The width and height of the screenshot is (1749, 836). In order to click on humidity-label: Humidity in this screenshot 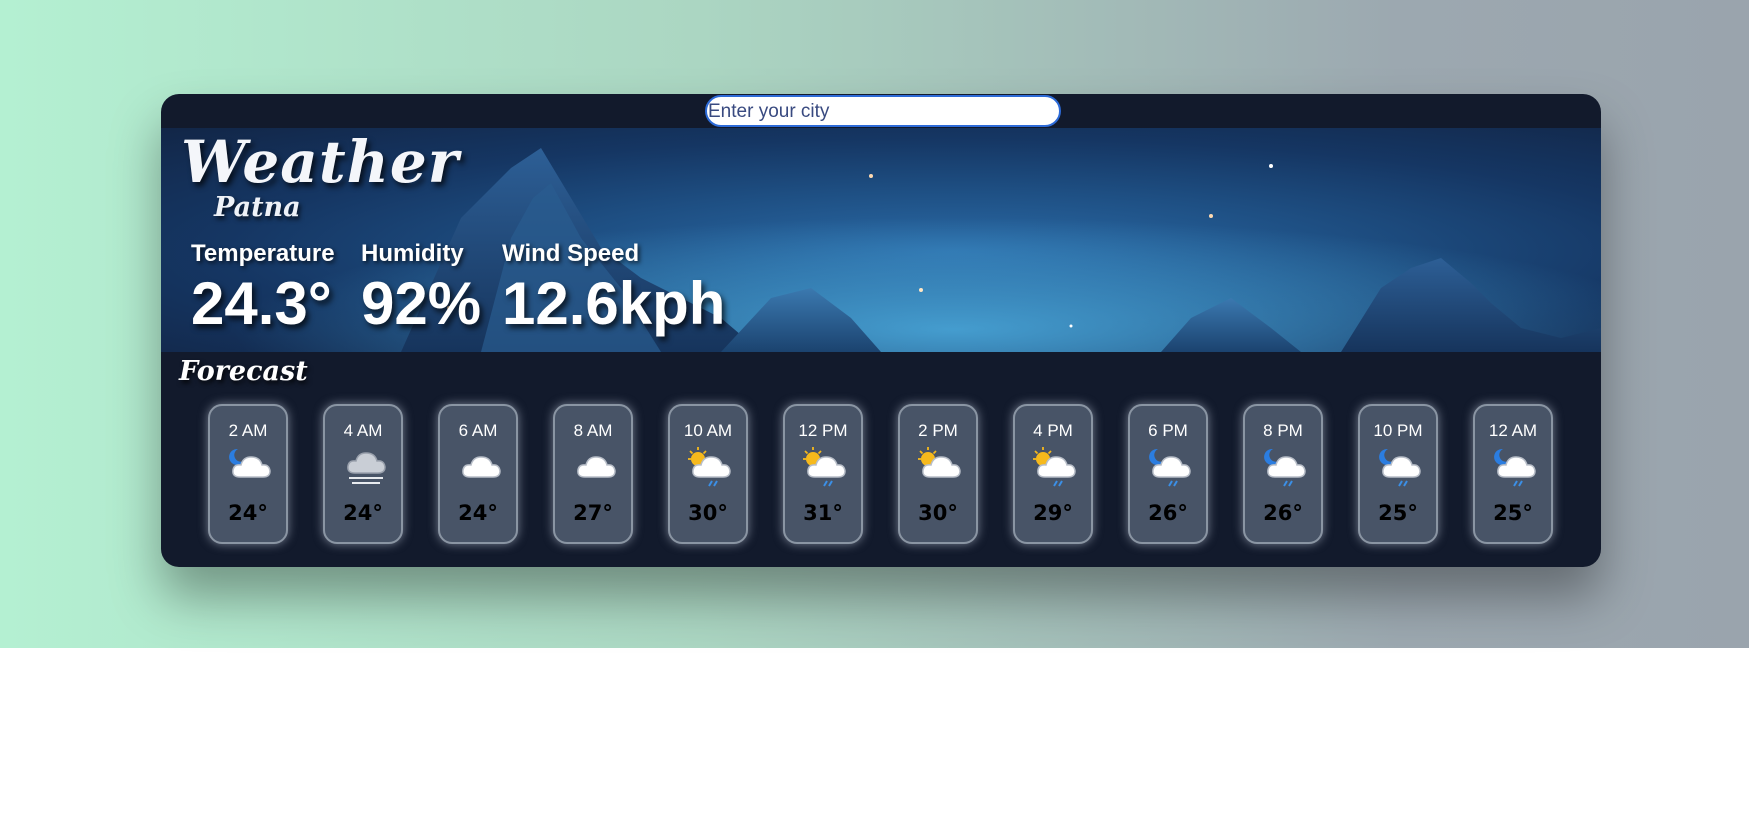, I will do `click(412, 253)`.